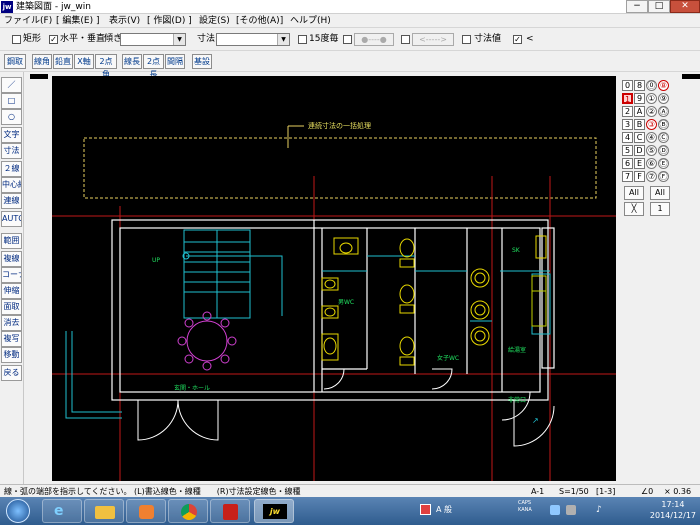  Describe the element at coordinates (347, 39) in the screenshot. I see `dot-checkbox` at that location.